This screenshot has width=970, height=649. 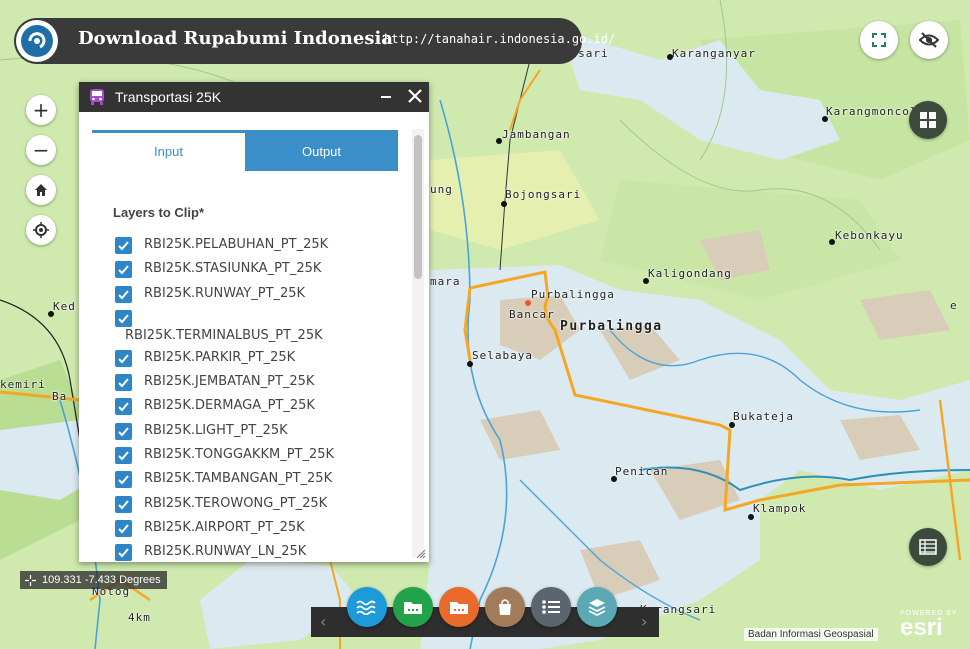 What do you see at coordinates (386, 97) in the screenshot?
I see `minimize-button` at bounding box center [386, 97].